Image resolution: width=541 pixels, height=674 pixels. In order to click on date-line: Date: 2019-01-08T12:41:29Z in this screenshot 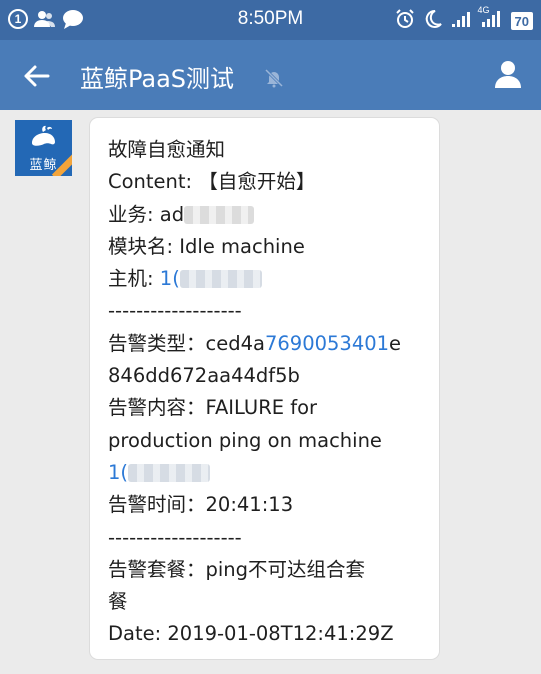, I will do `click(251, 634)`.